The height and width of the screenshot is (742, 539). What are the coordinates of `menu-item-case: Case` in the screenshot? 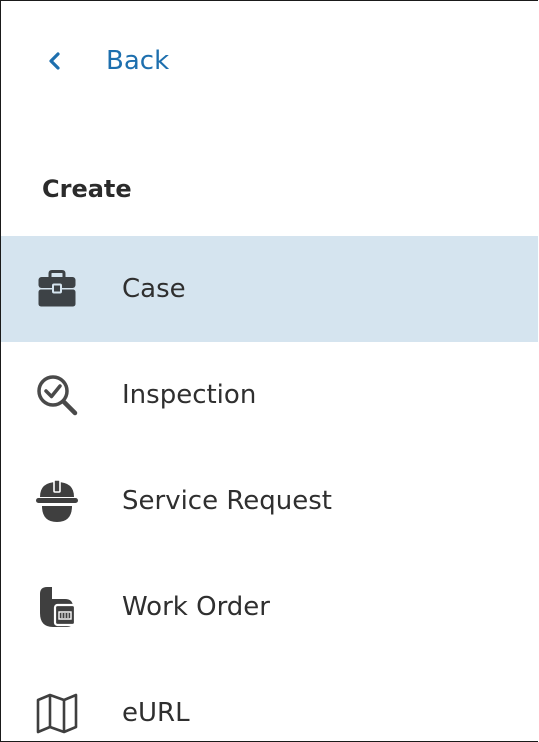 It's located at (269, 289).